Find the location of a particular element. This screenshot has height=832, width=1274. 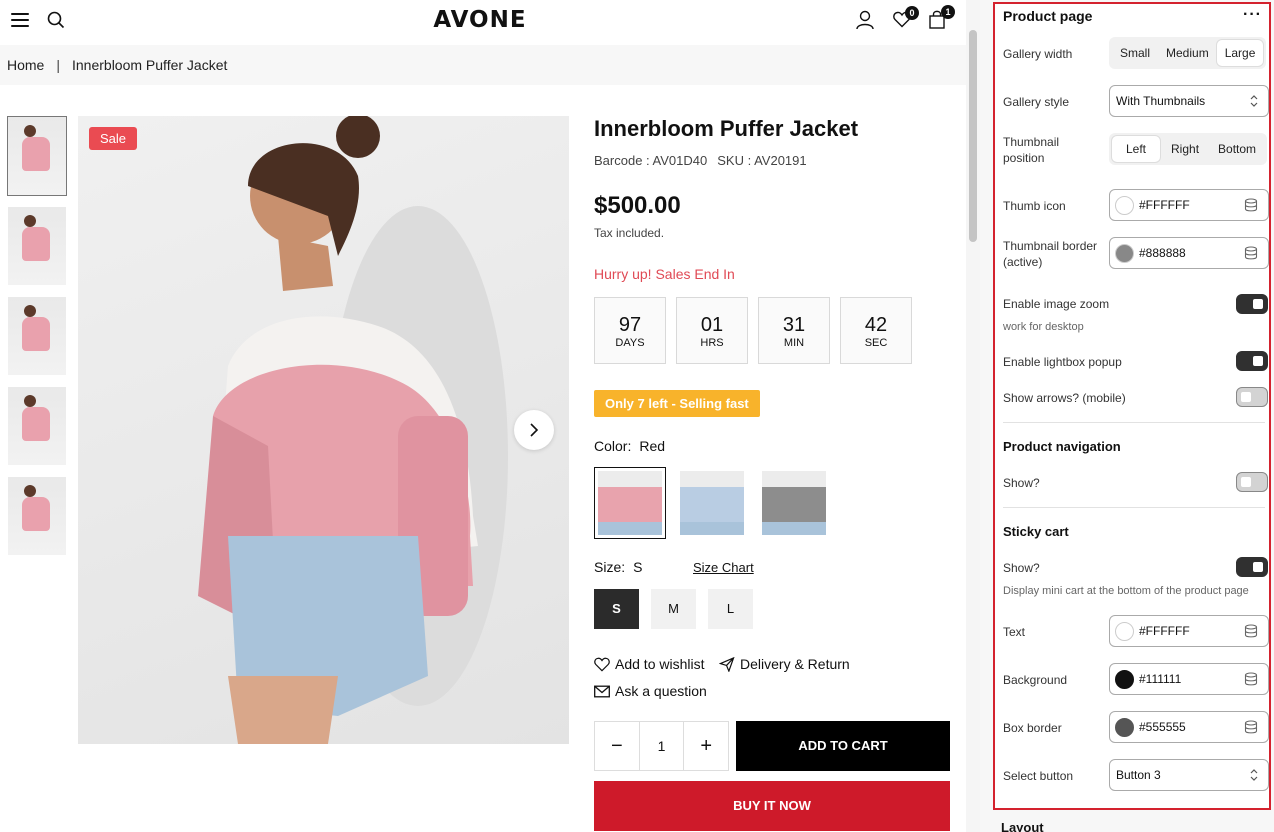

thumbnail-position-label: Thumbnail position is located at coordinates (1031, 150).